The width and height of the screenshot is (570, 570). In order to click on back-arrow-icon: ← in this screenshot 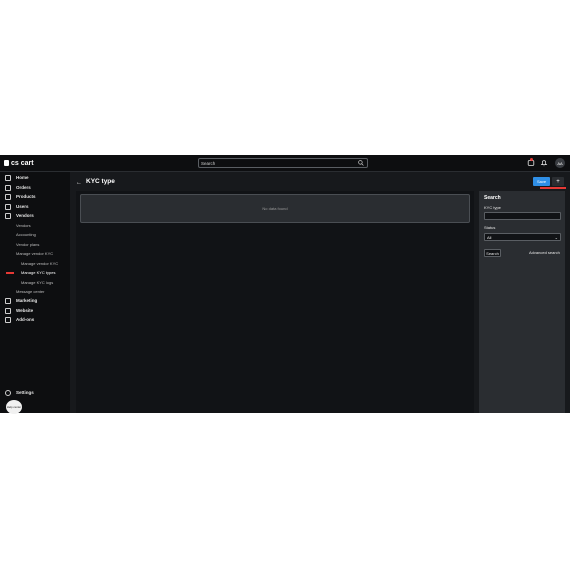, I will do `click(79, 183)`.